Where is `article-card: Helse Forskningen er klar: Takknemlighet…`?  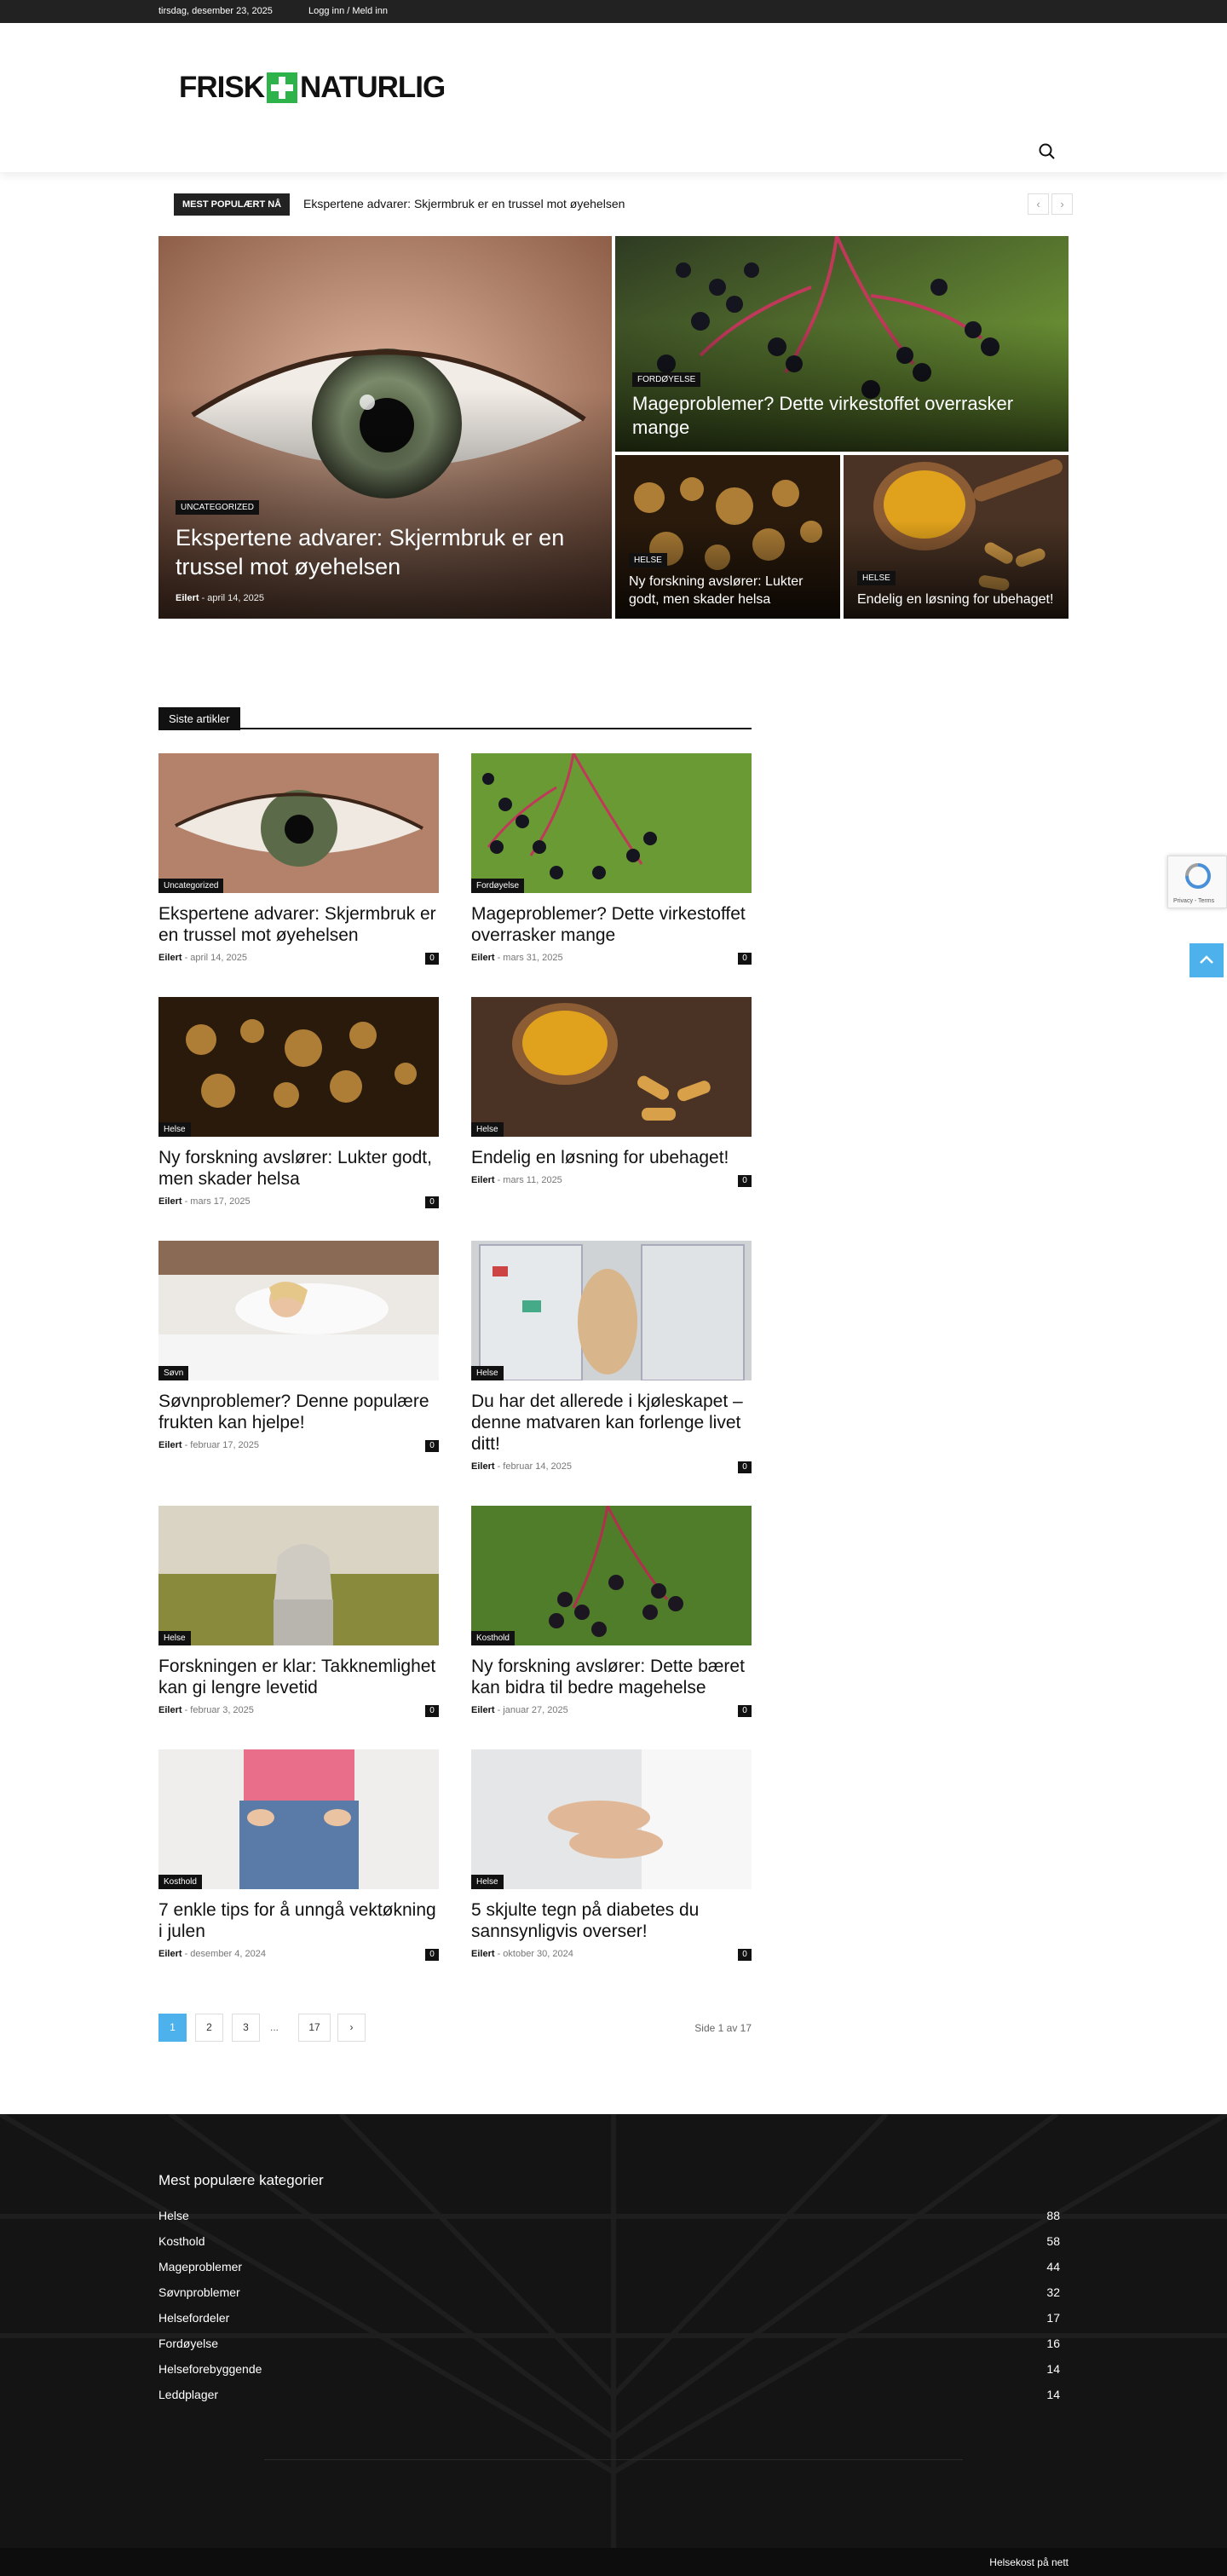 article-card: Helse Forskningen er klar: Takknemlighet… is located at coordinates (298, 1612).